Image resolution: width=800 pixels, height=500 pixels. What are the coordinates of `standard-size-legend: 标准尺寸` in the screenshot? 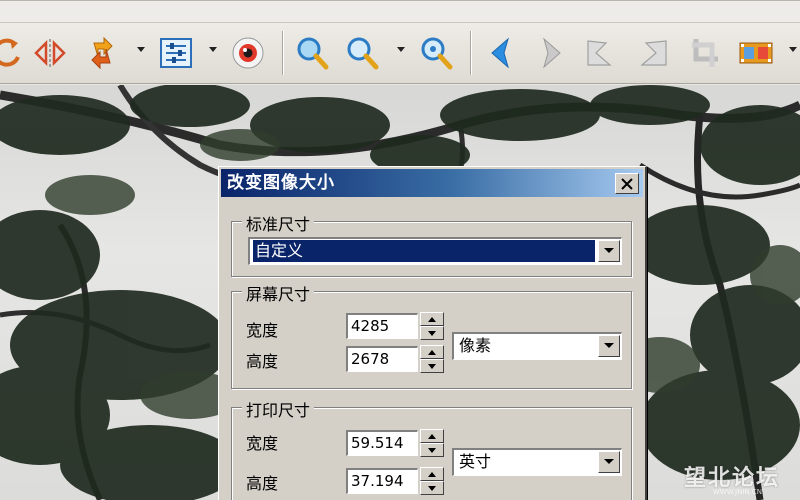 It's located at (278, 223).